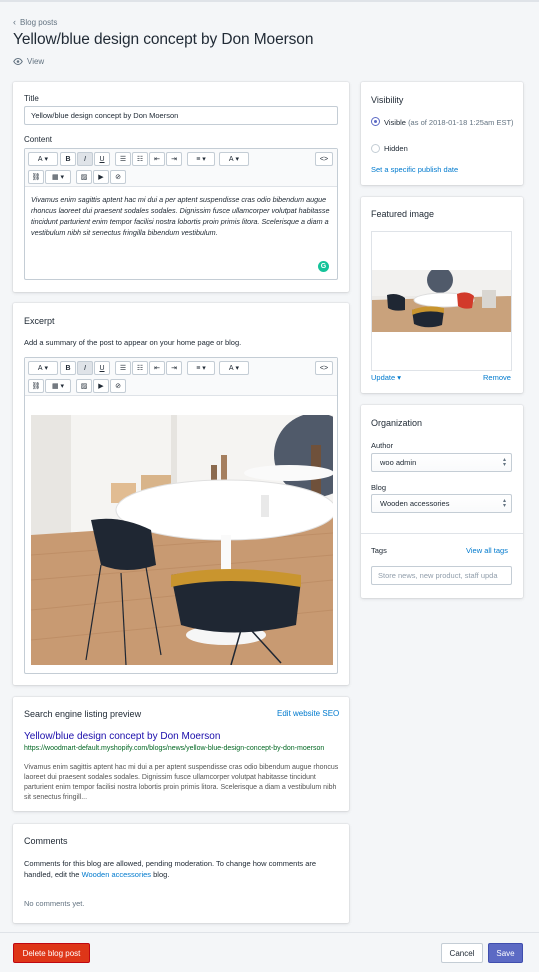  Describe the element at coordinates (269, 1) in the screenshot. I see `top-border` at that location.